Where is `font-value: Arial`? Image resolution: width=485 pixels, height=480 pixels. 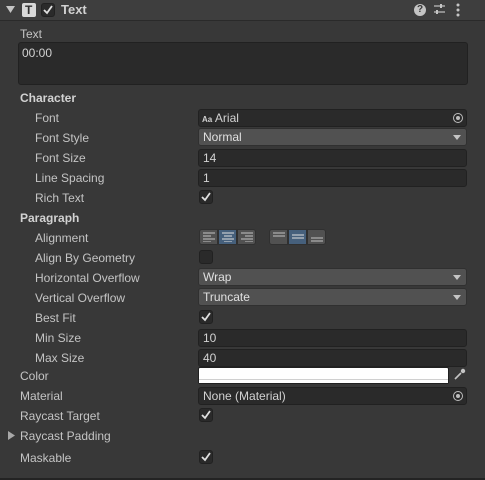
font-value: Arial is located at coordinates (226, 118).